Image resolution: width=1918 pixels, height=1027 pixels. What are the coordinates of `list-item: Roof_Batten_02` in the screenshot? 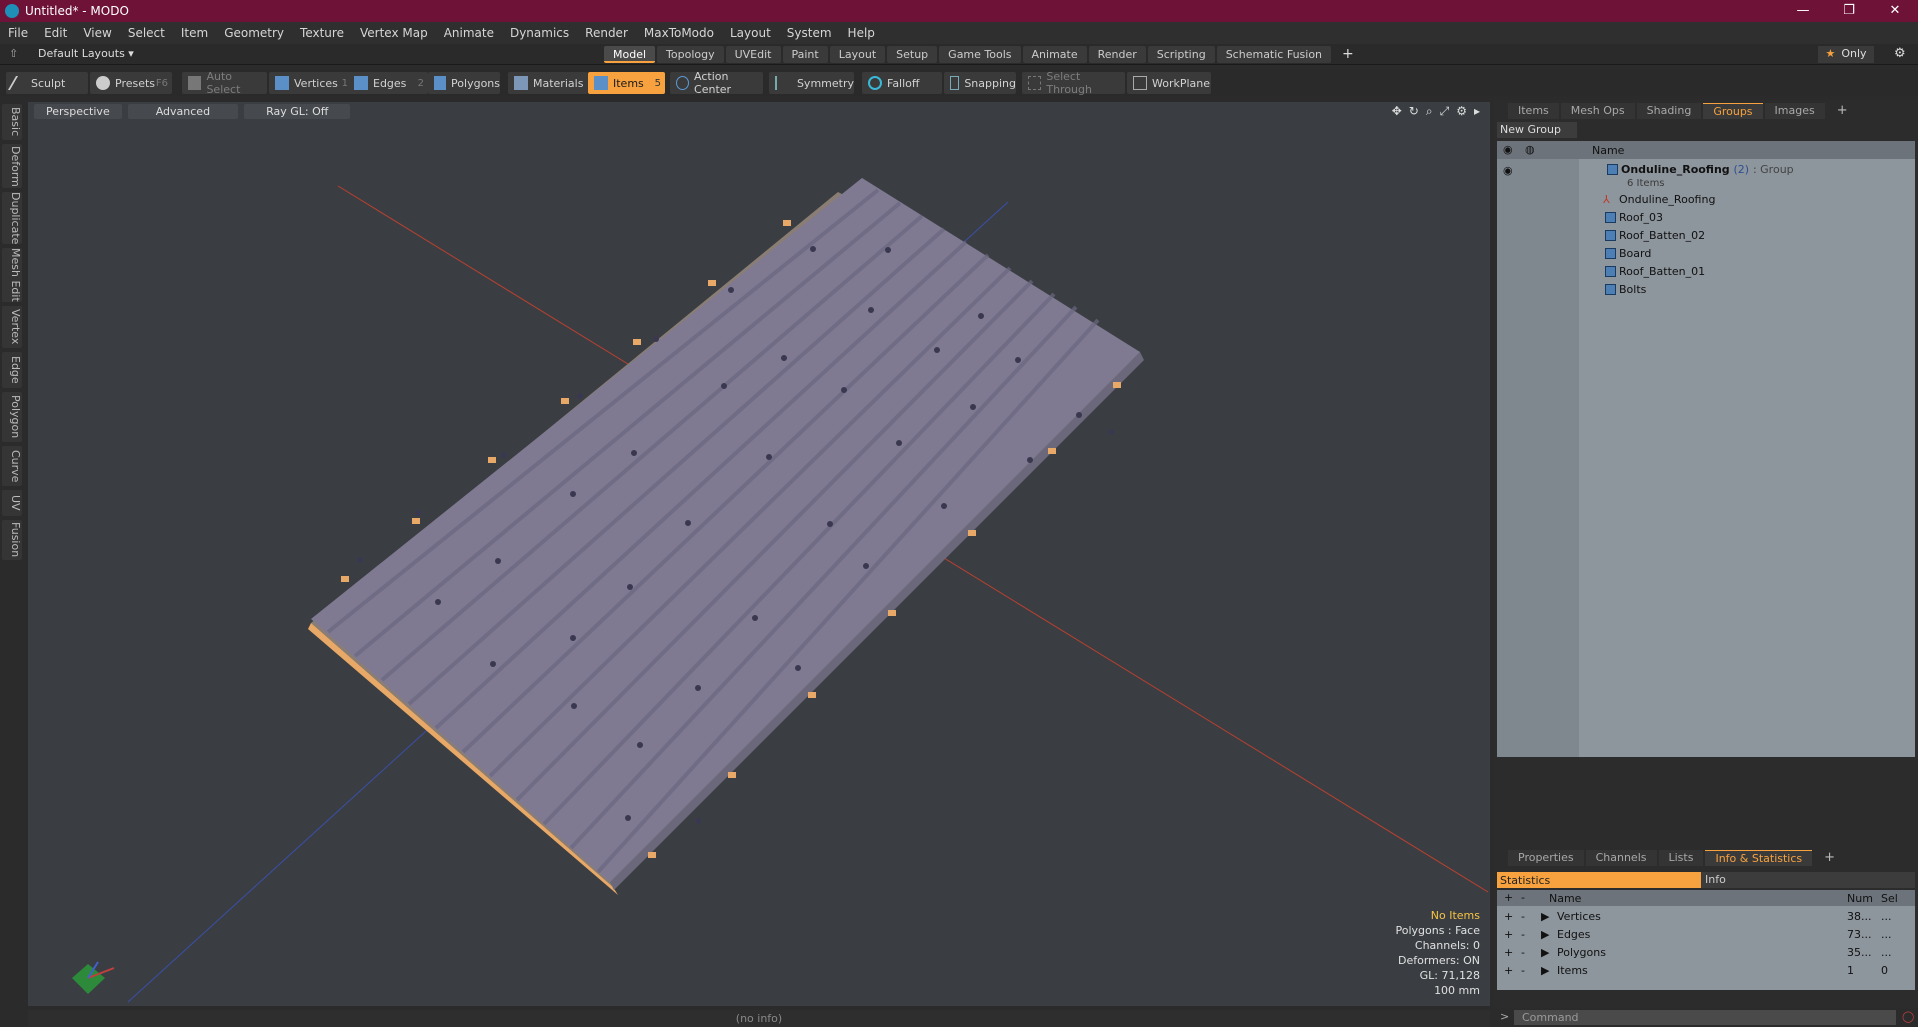 It's located at (1706, 236).